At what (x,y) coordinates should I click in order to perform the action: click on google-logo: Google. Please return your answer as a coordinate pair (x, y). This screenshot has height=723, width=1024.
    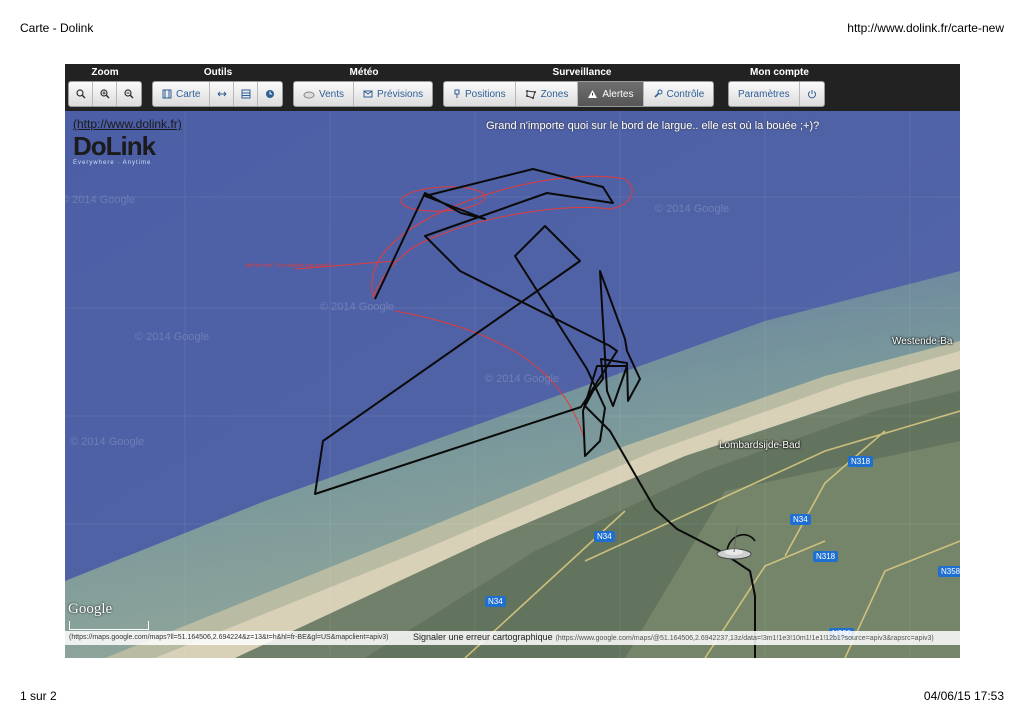
    Looking at the image, I should click on (90, 609).